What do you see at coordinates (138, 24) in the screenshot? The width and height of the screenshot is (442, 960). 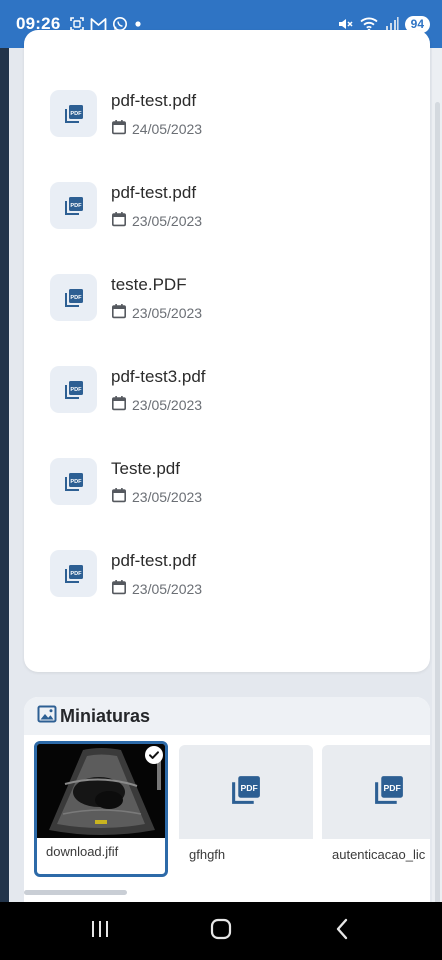 I see `dot-icon` at bounding box center [138, 24].